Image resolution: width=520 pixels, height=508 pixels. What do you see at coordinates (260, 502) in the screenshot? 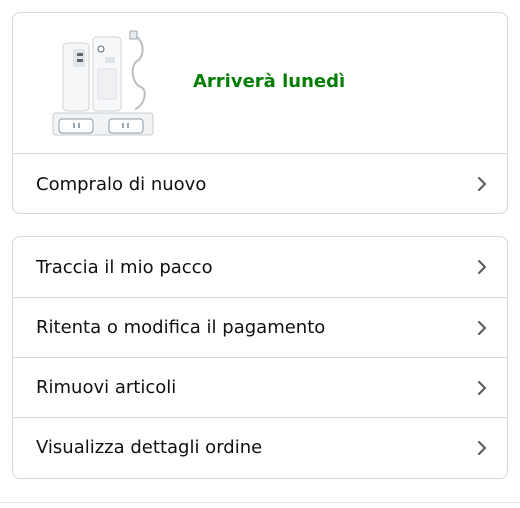
I see `section-divider` at bounding box center [260, 502].